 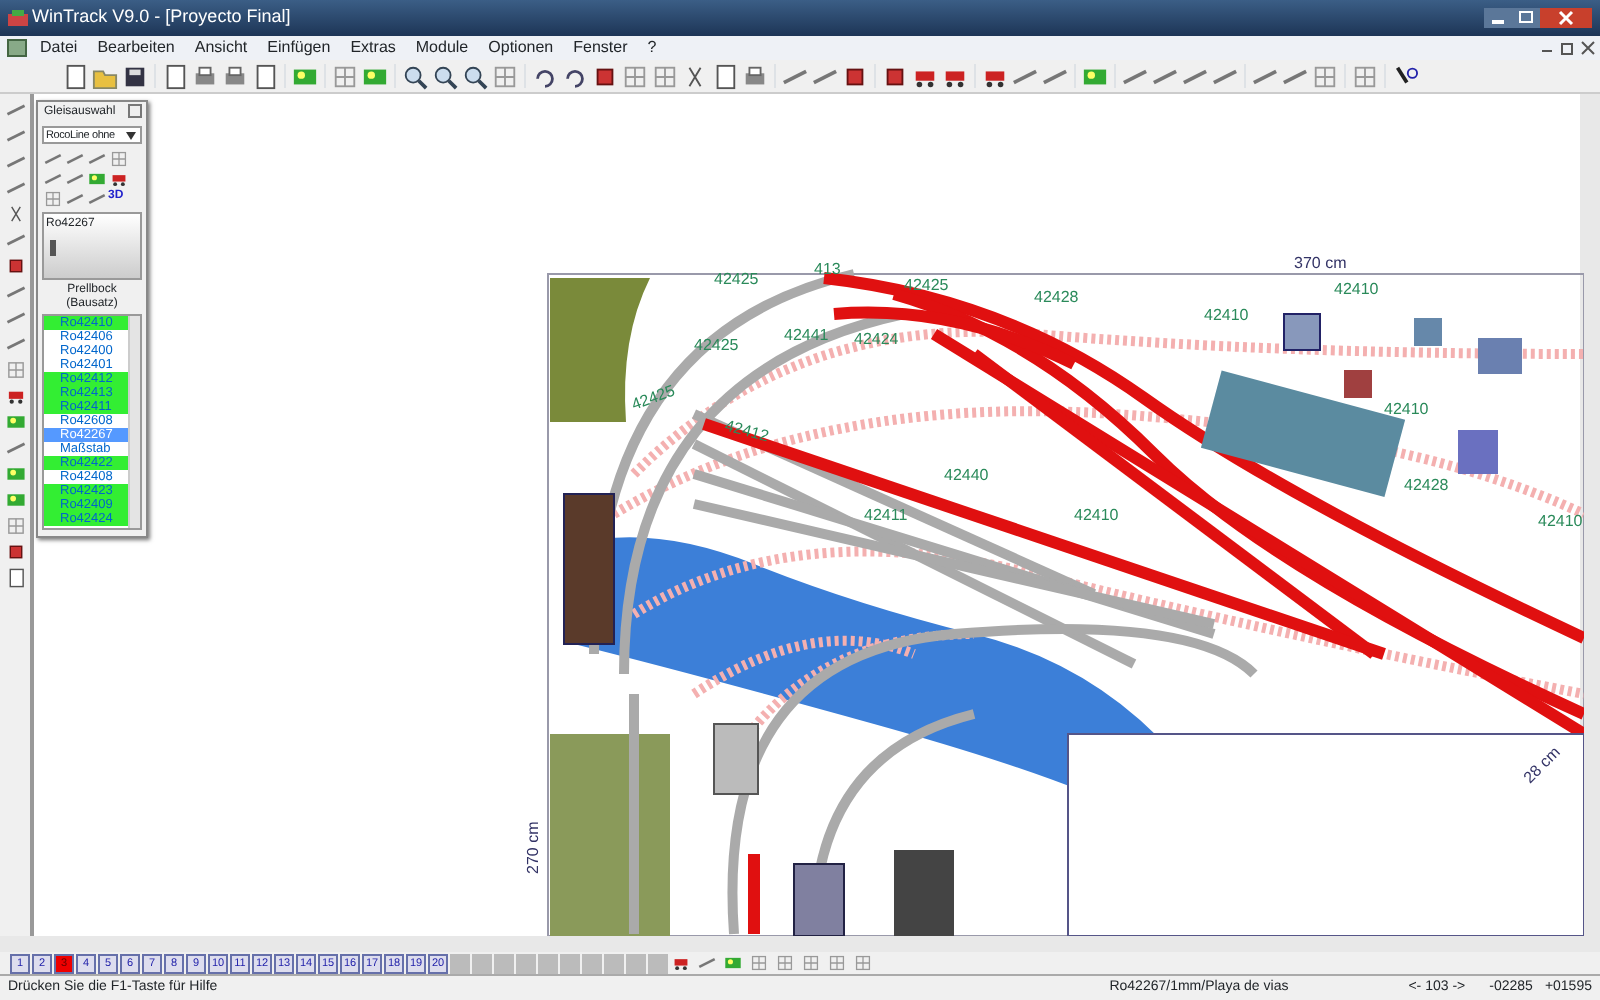 I want to click on menu-item: Extras, so click(x=373, y=48).